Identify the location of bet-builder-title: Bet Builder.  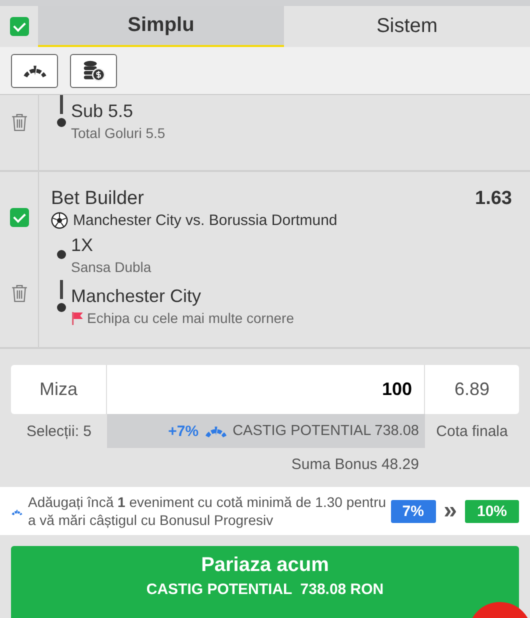
(97, 199).